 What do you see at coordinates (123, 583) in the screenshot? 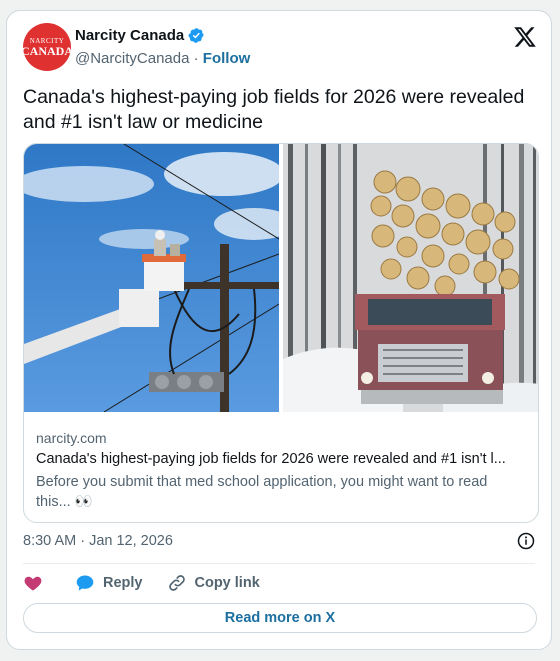
I see `reply-label: Reply` at bounding box center [123, 583].